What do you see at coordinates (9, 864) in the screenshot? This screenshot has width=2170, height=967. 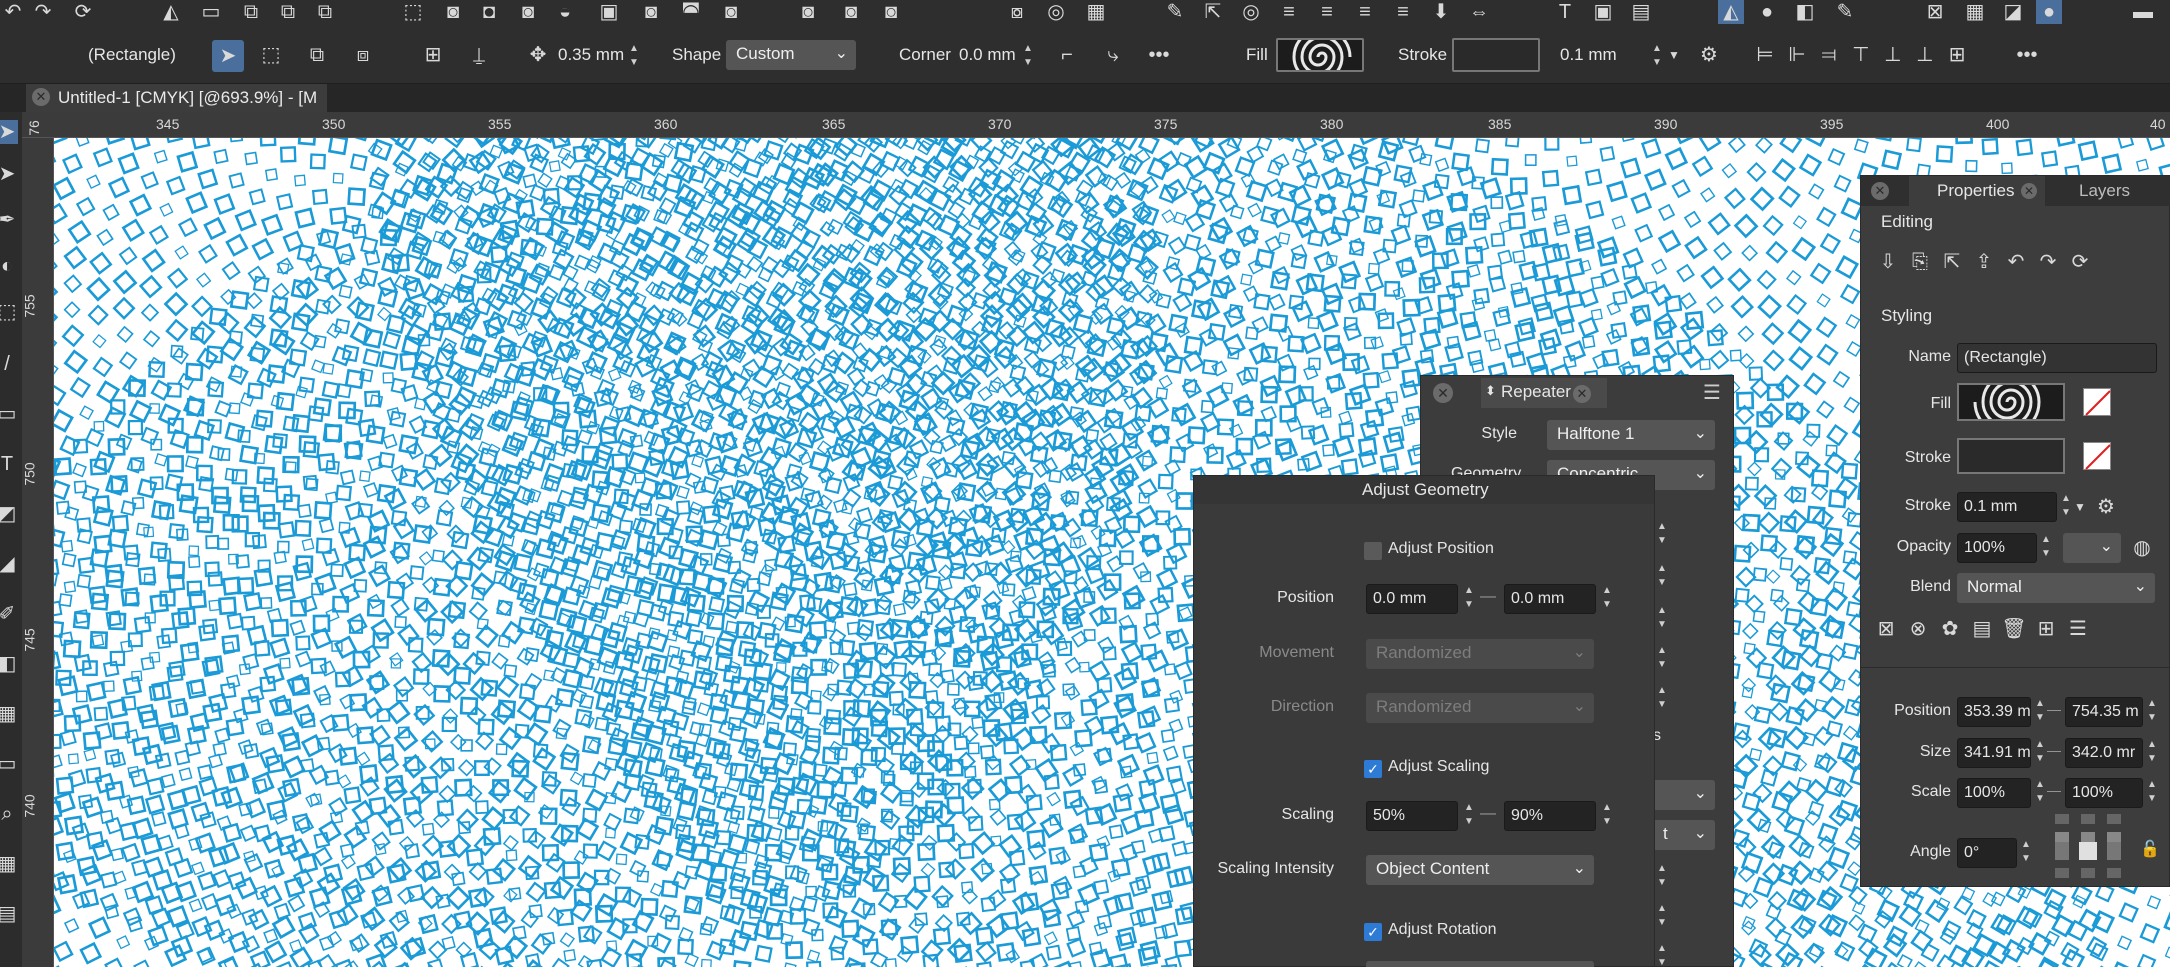 I see `grid-tool-icon: ▦` at bounding box center [9, 864].